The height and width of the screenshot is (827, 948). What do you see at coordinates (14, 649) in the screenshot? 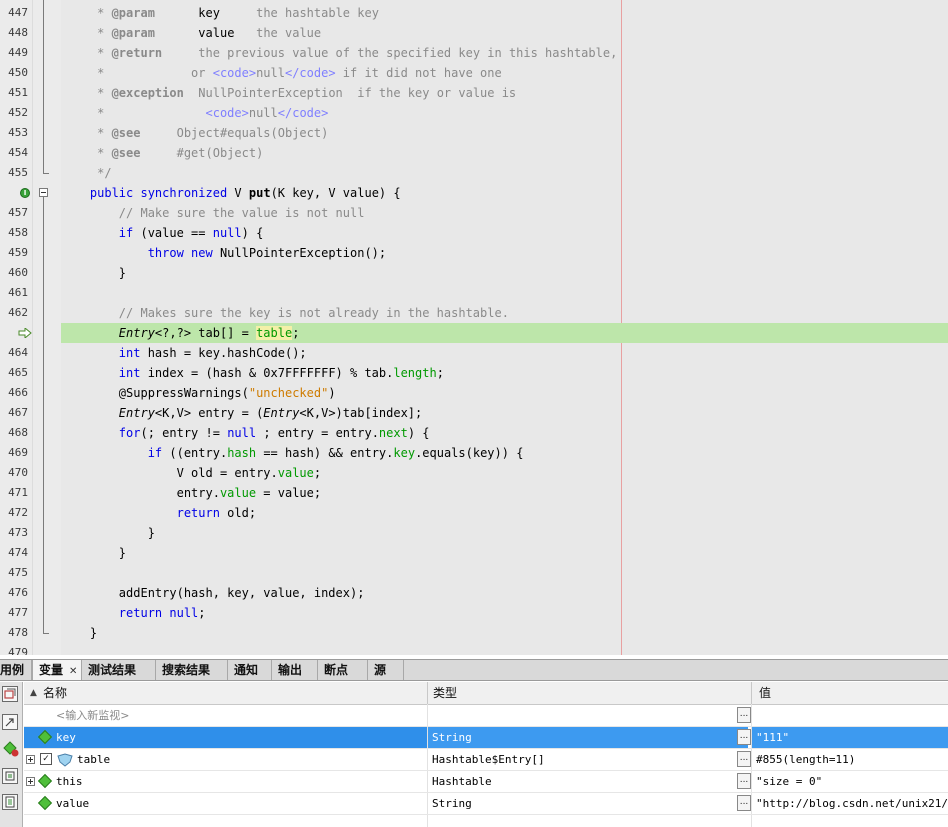
I see `line-number: 479` at bounding box center [14, 649].